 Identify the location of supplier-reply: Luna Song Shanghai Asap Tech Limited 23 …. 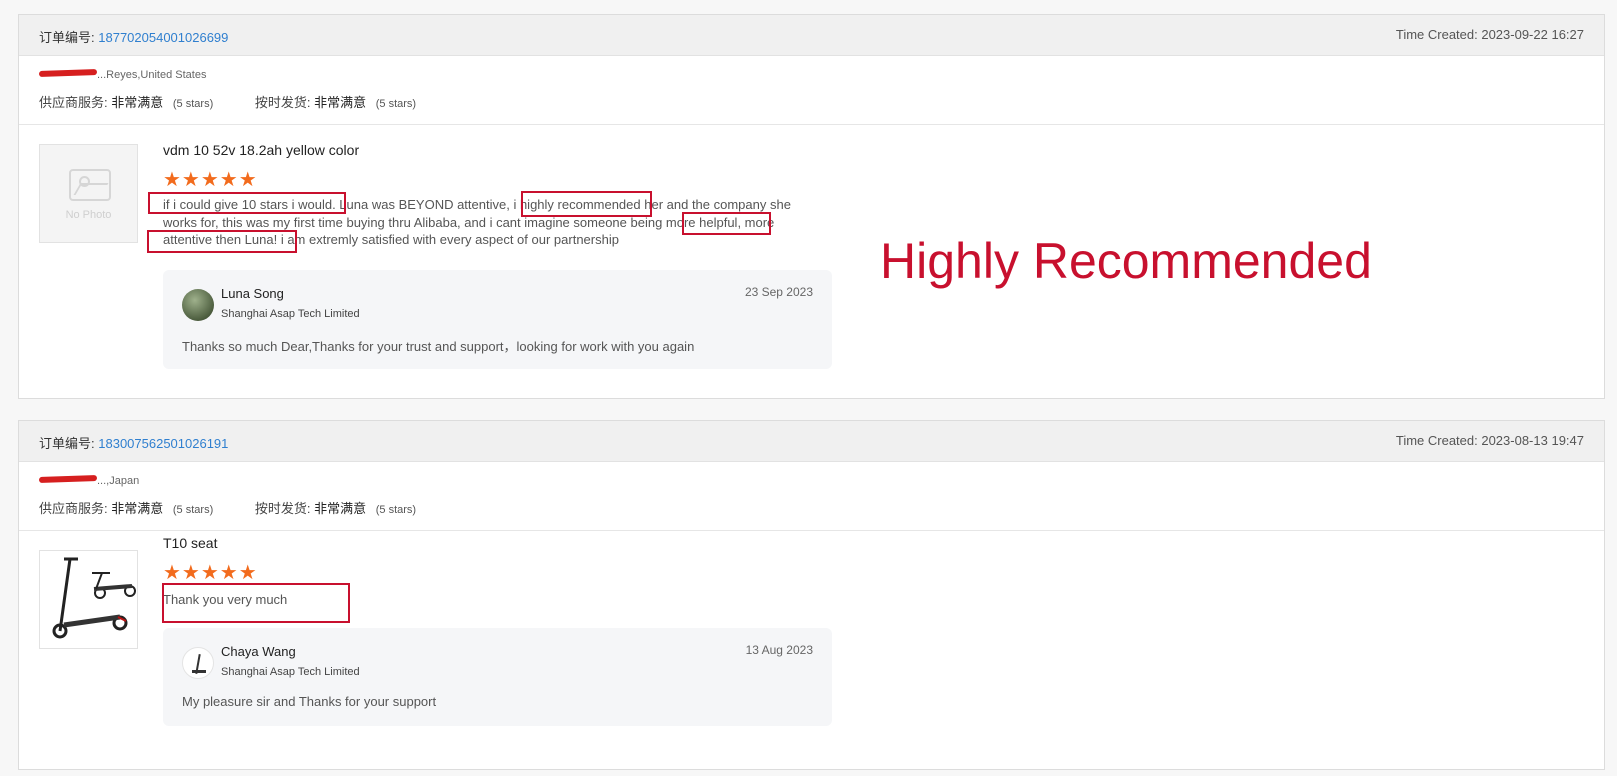
(497, 319).